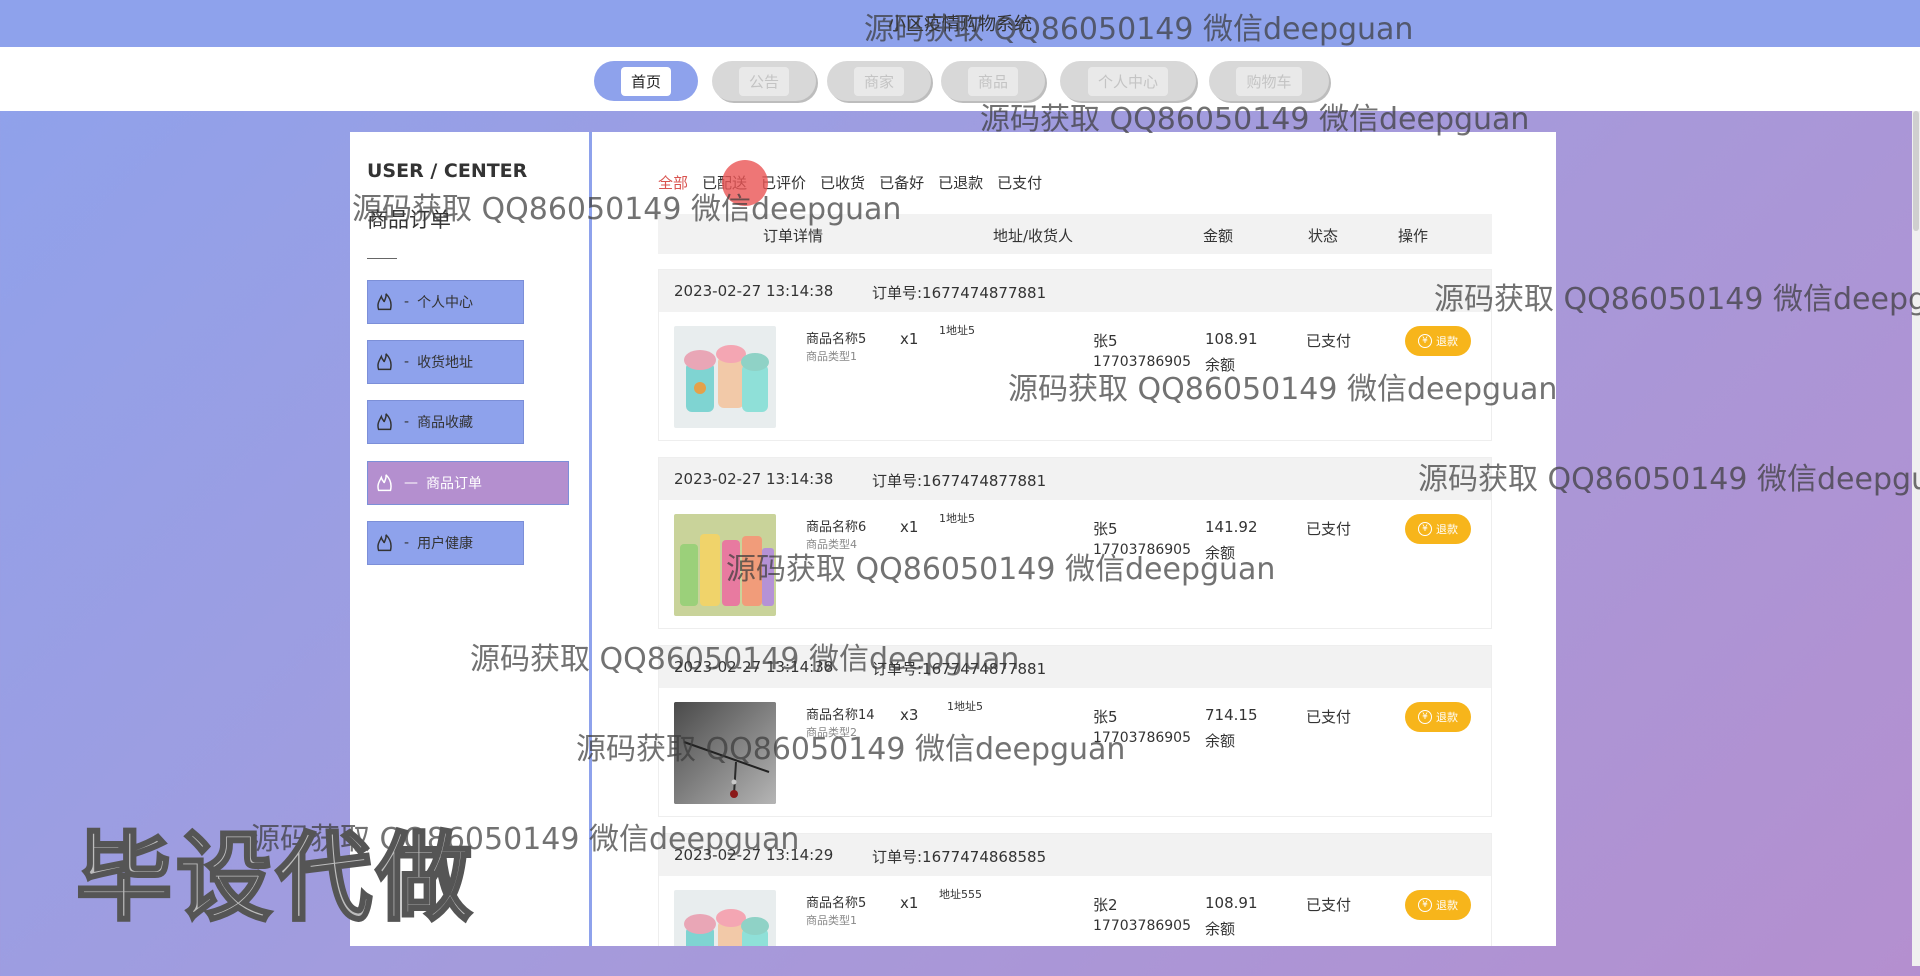  I want to click on orders-table-header: 订单详情 地址/收货人 金额 状态 操作, so click(1075, 234).